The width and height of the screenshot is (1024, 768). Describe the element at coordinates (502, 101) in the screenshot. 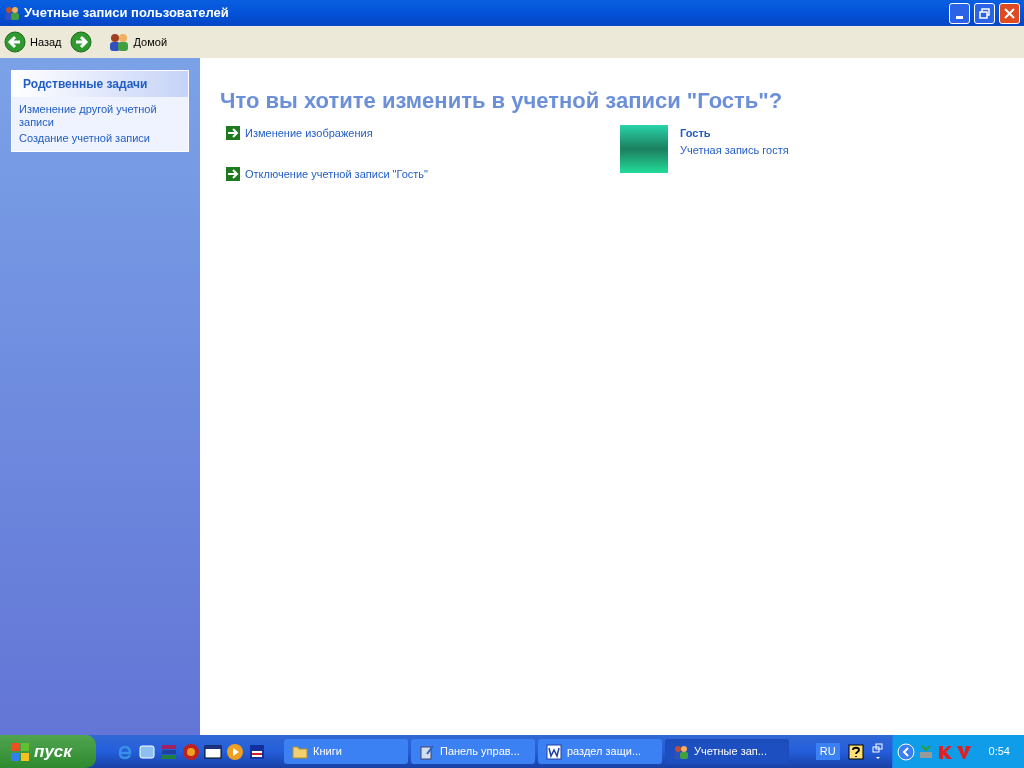

I see `page-heading: Что вы хотите изменить в учетной записи "Гость"?` at that location.